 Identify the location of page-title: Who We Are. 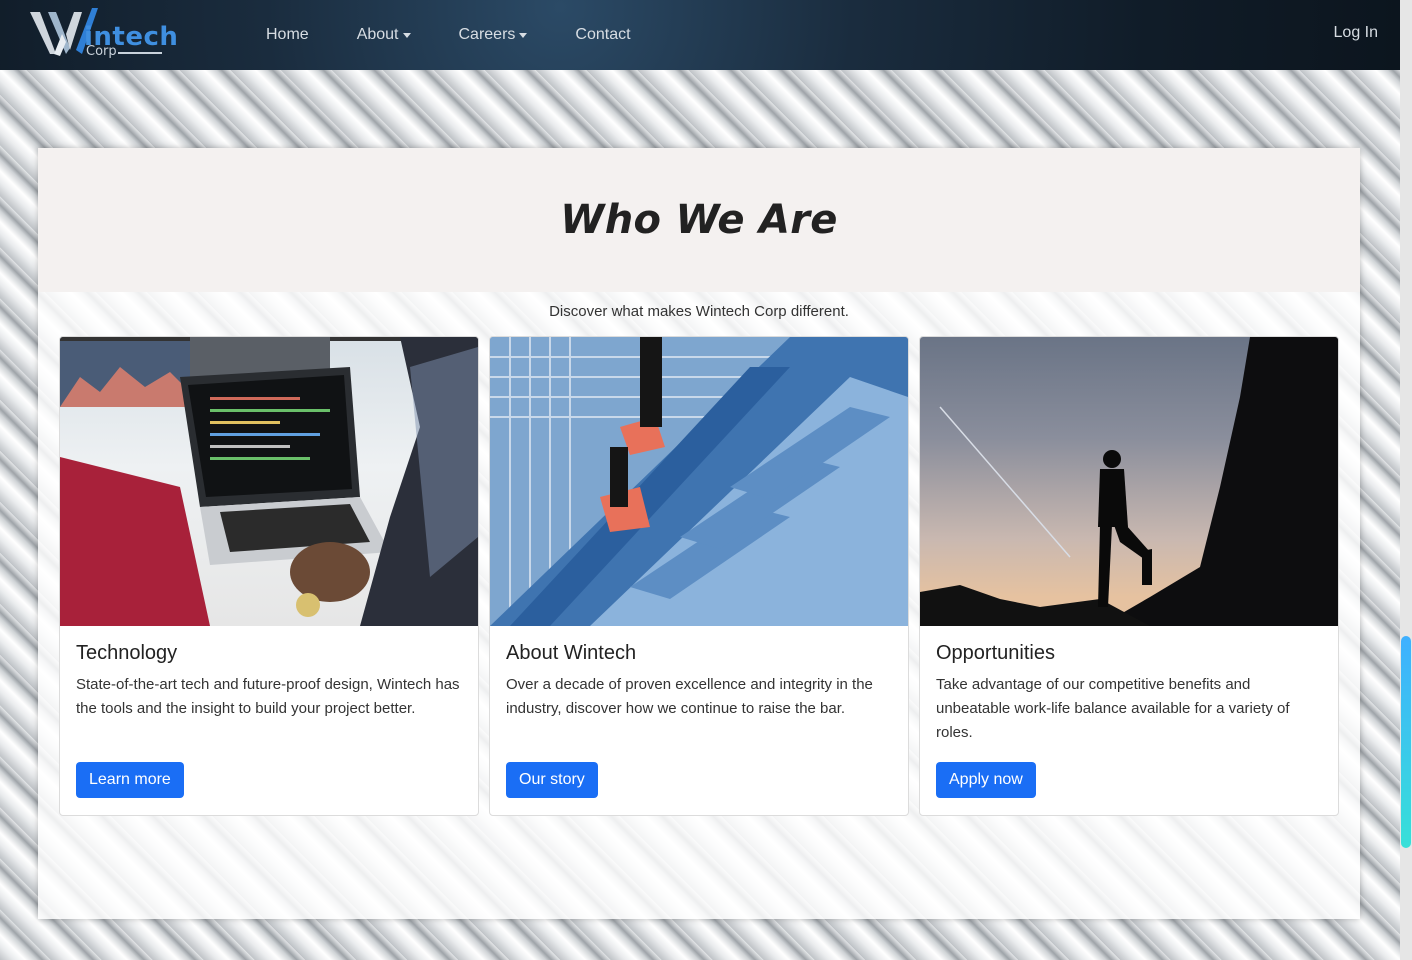
(699, 220).